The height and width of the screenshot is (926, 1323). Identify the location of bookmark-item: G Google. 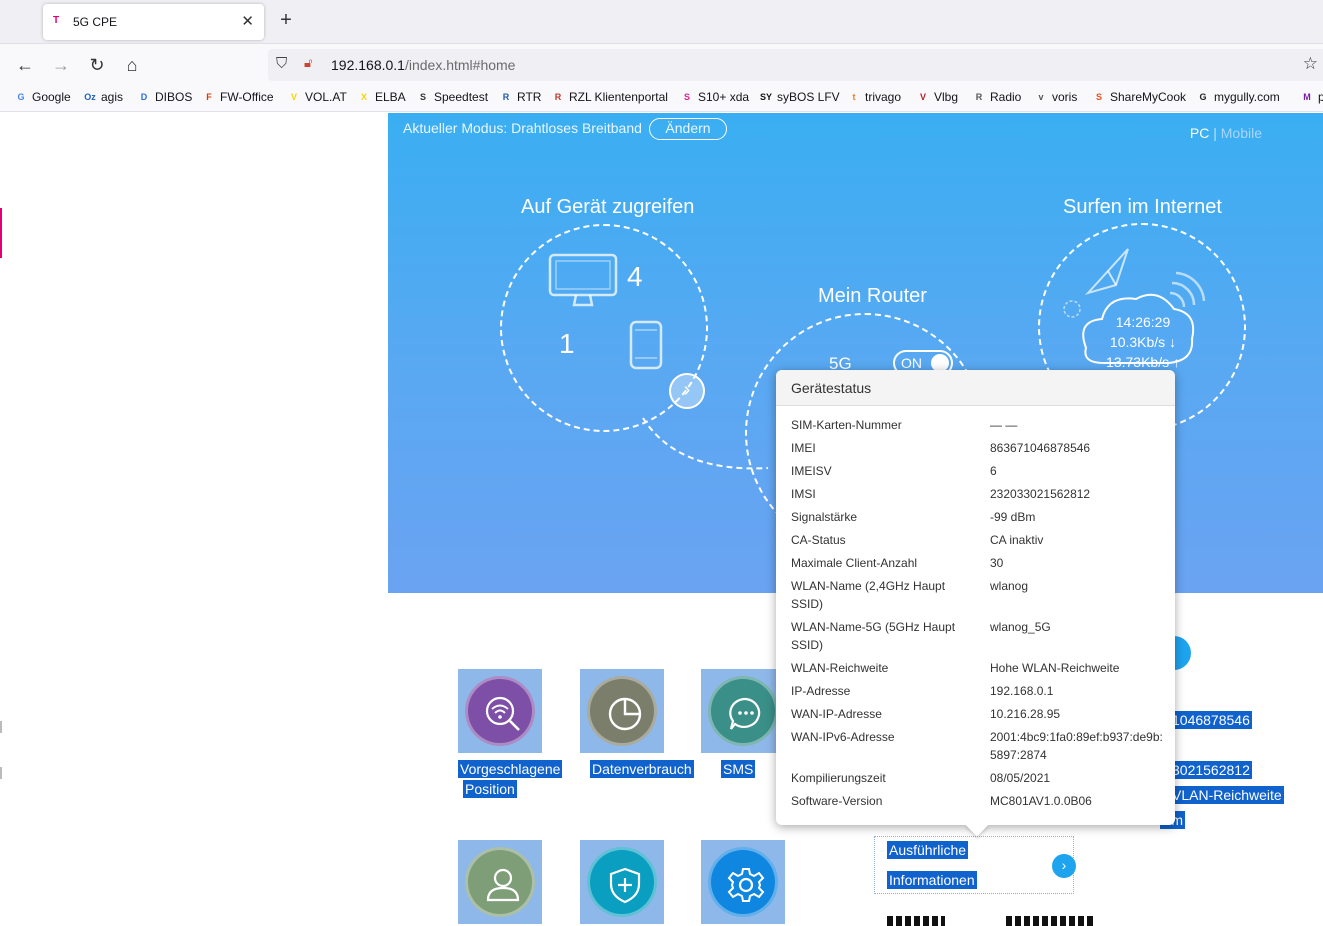
(42, 97).